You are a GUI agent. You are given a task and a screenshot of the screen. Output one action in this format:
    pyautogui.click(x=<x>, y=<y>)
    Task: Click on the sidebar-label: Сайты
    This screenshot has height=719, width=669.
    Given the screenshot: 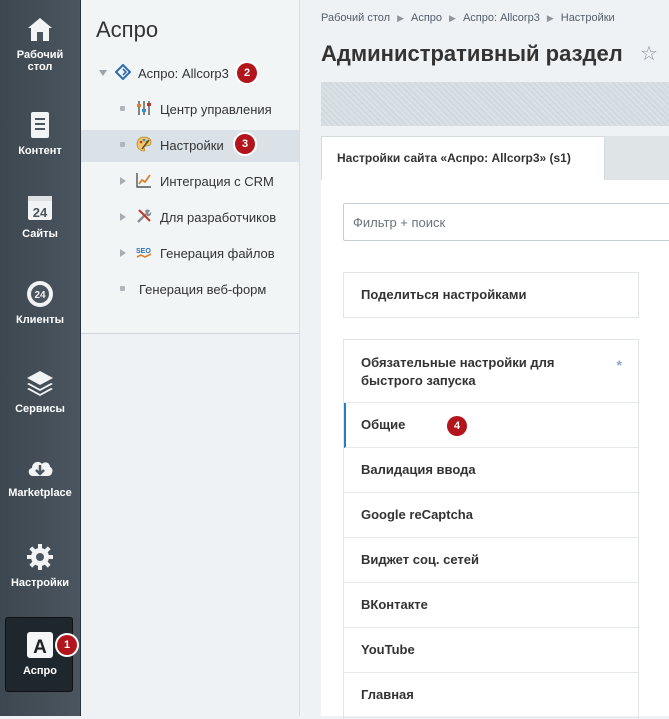 What is the action you would take?
    pyautogui.click(x=40, y=234)
    